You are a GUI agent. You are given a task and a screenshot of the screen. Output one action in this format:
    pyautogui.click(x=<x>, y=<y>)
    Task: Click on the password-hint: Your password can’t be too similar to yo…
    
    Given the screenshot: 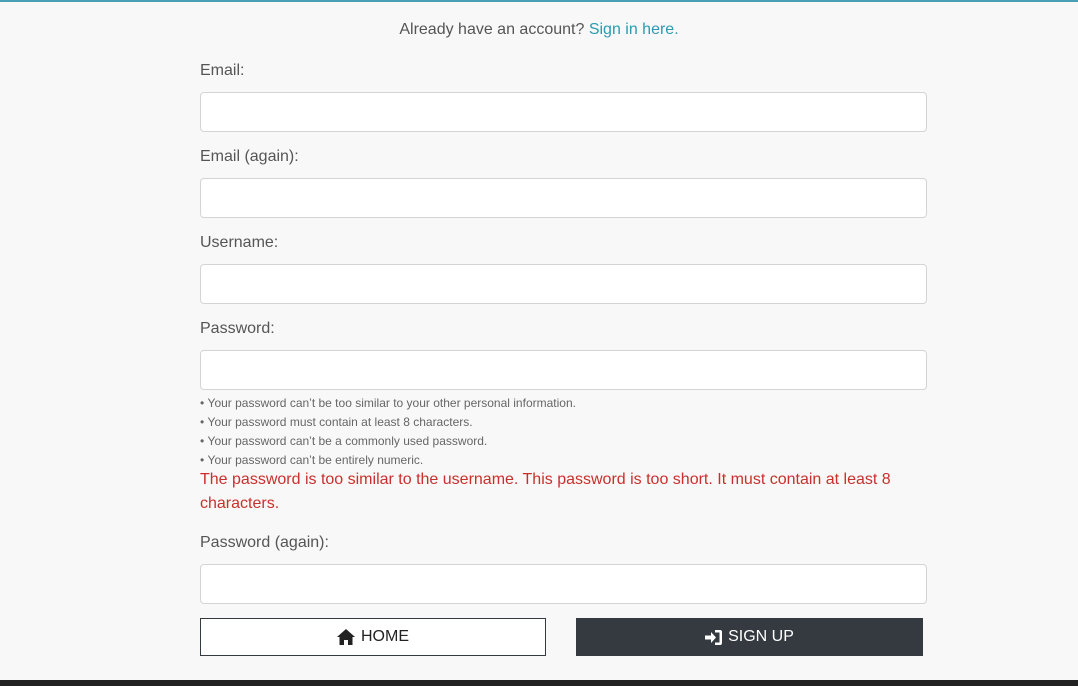 What is the action you would take?
    pyautogui.click(x=388, y=403)
    